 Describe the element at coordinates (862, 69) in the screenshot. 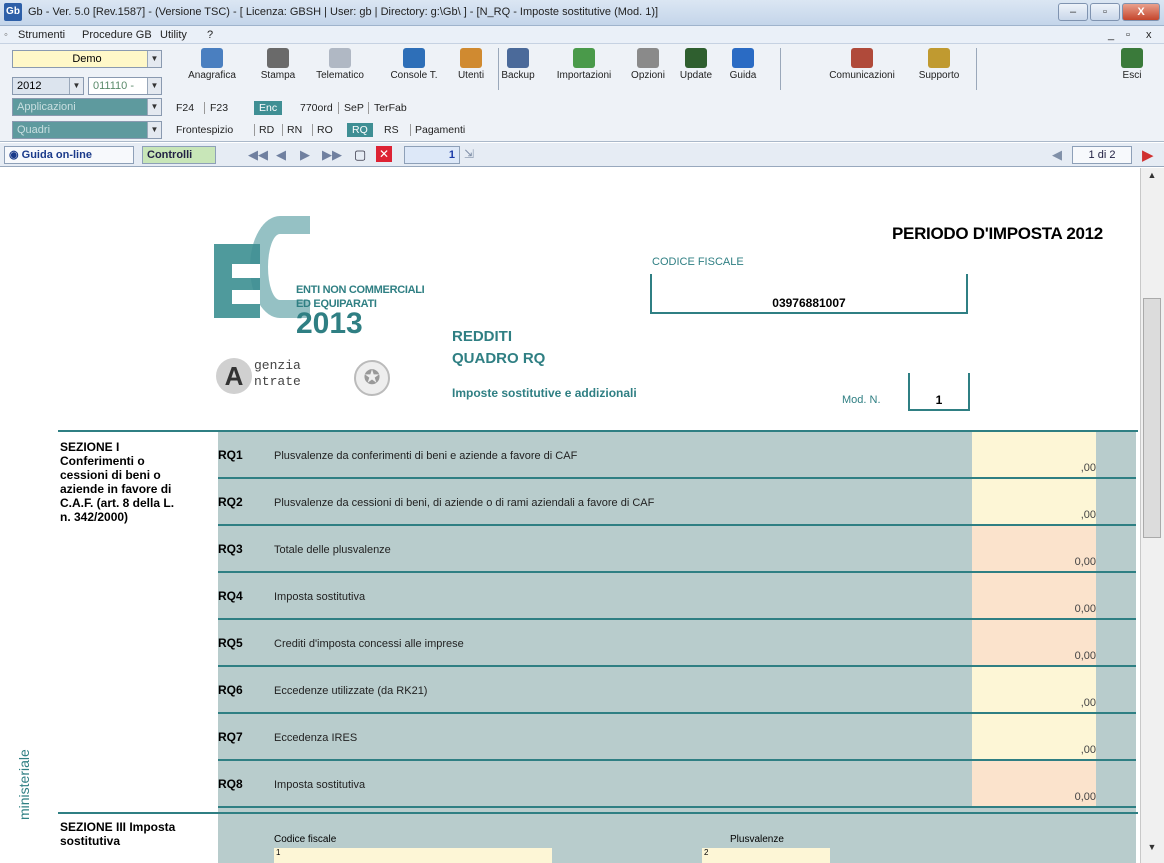

I see `comunicazioni-button: Comunicazioni` at that location.